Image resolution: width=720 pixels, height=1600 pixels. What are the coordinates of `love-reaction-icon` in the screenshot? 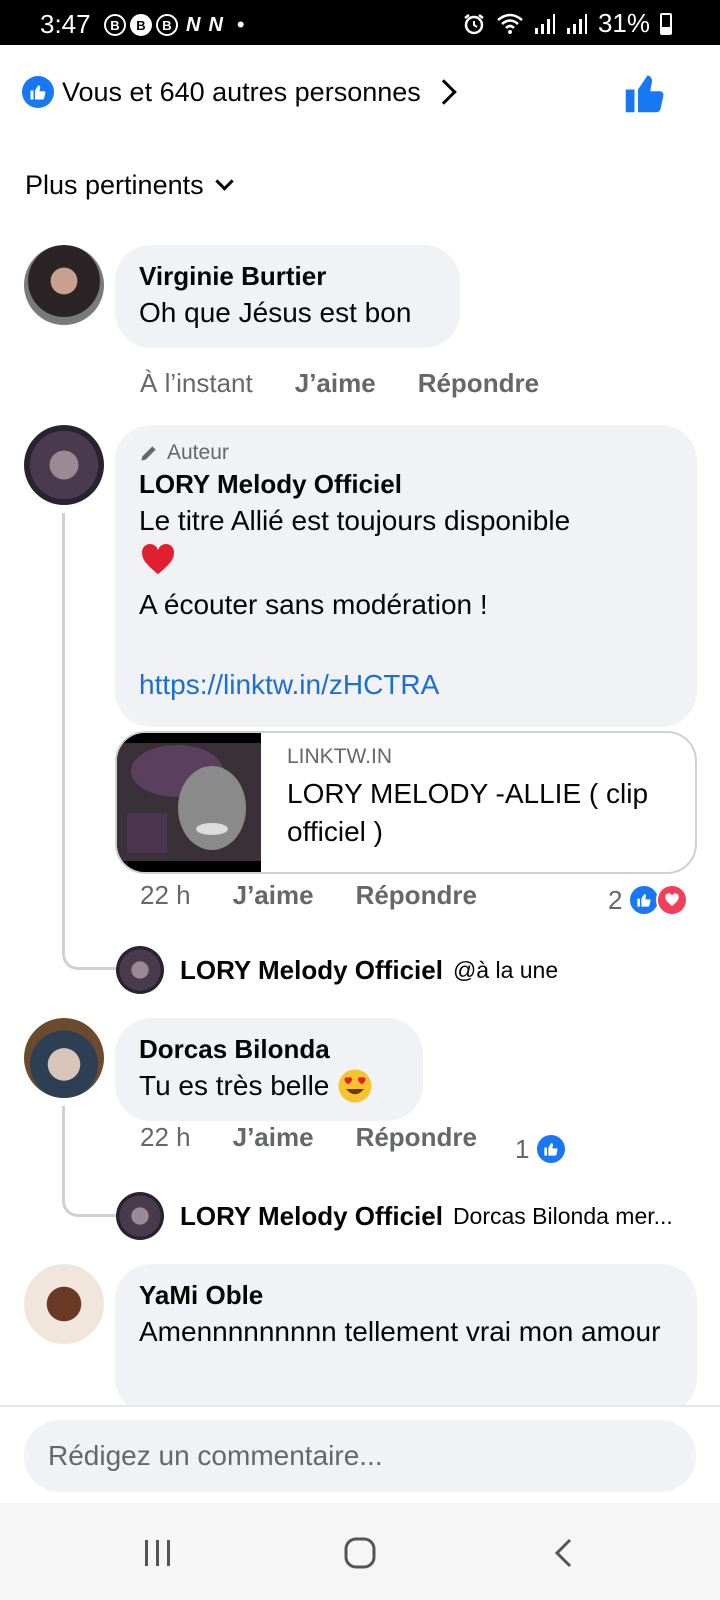 It's located at (672, 900).